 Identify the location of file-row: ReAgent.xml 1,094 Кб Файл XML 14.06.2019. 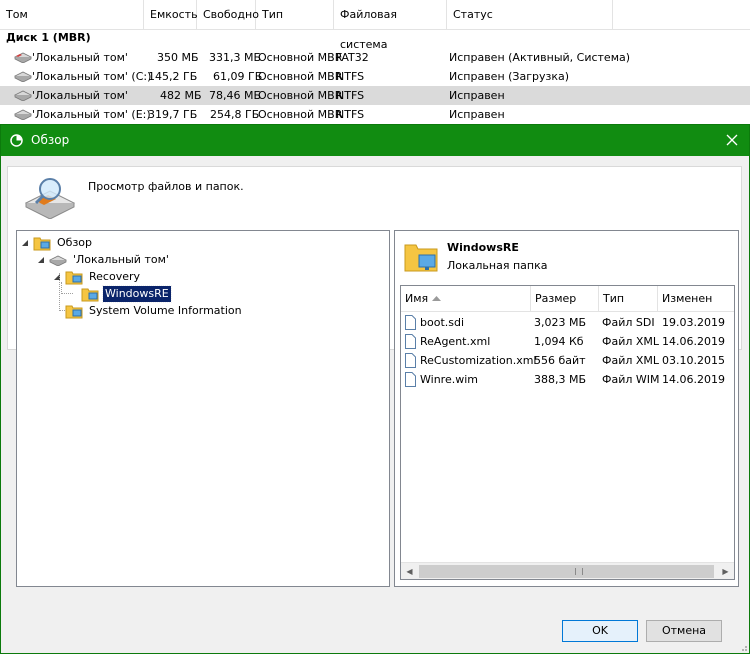
(567, 341).